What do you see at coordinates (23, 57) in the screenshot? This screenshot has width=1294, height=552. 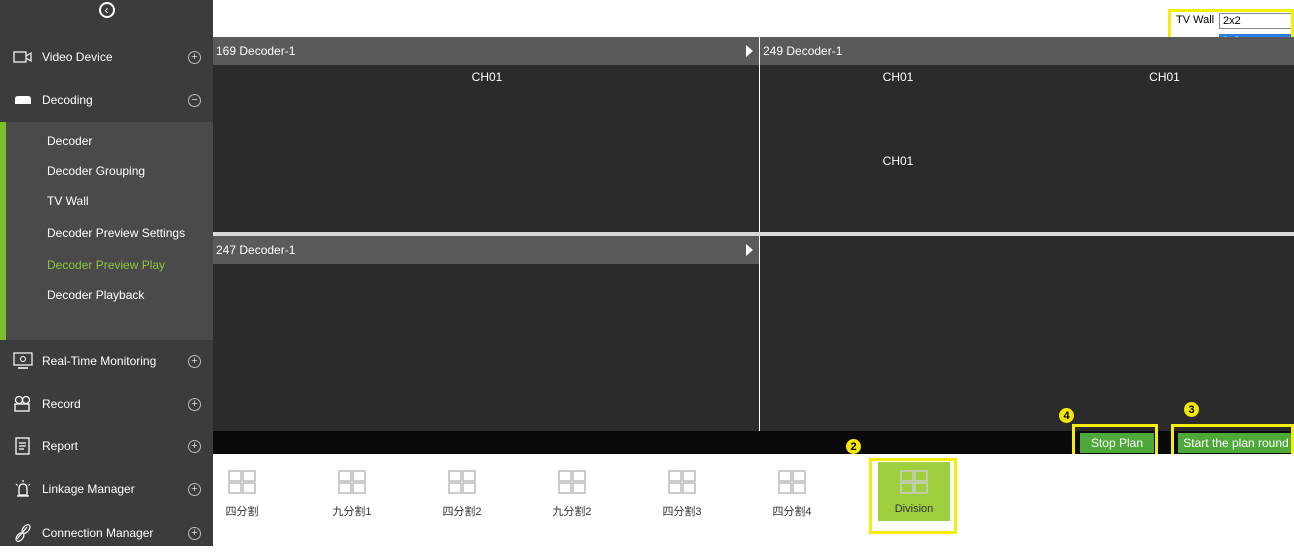 I see `camera-icon` at bounding box center [23, 57].